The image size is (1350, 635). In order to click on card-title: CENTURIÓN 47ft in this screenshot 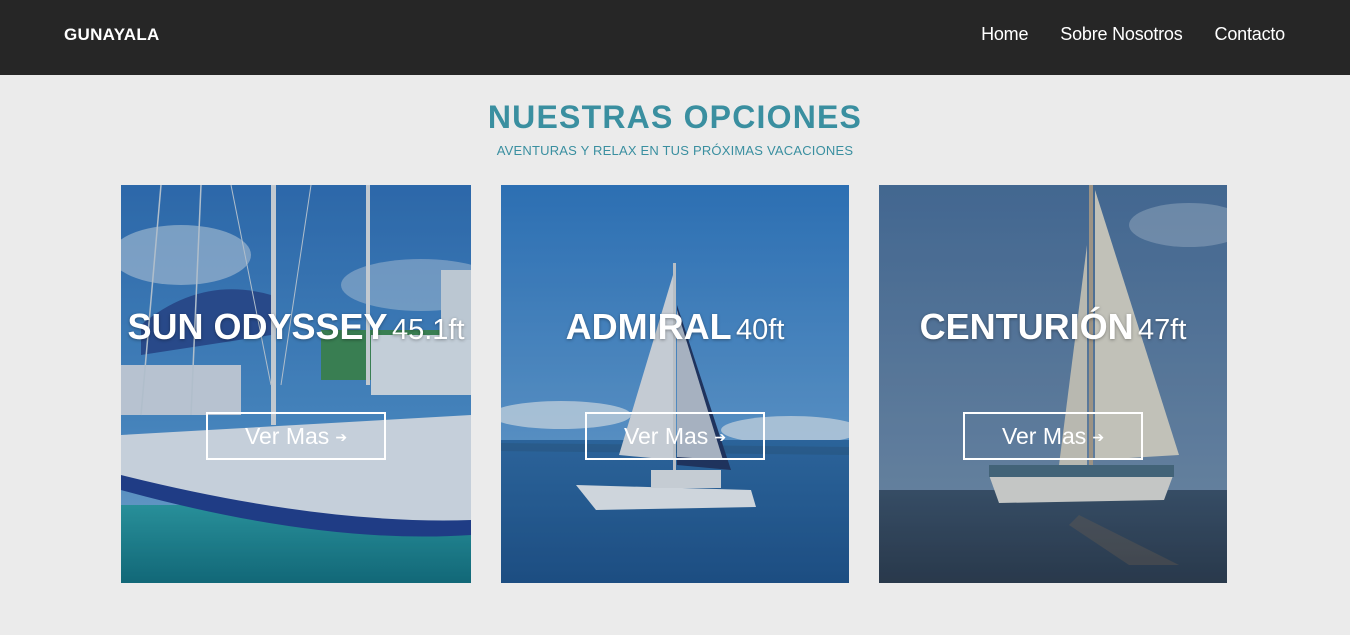, I will do `click(1053, 327)`.